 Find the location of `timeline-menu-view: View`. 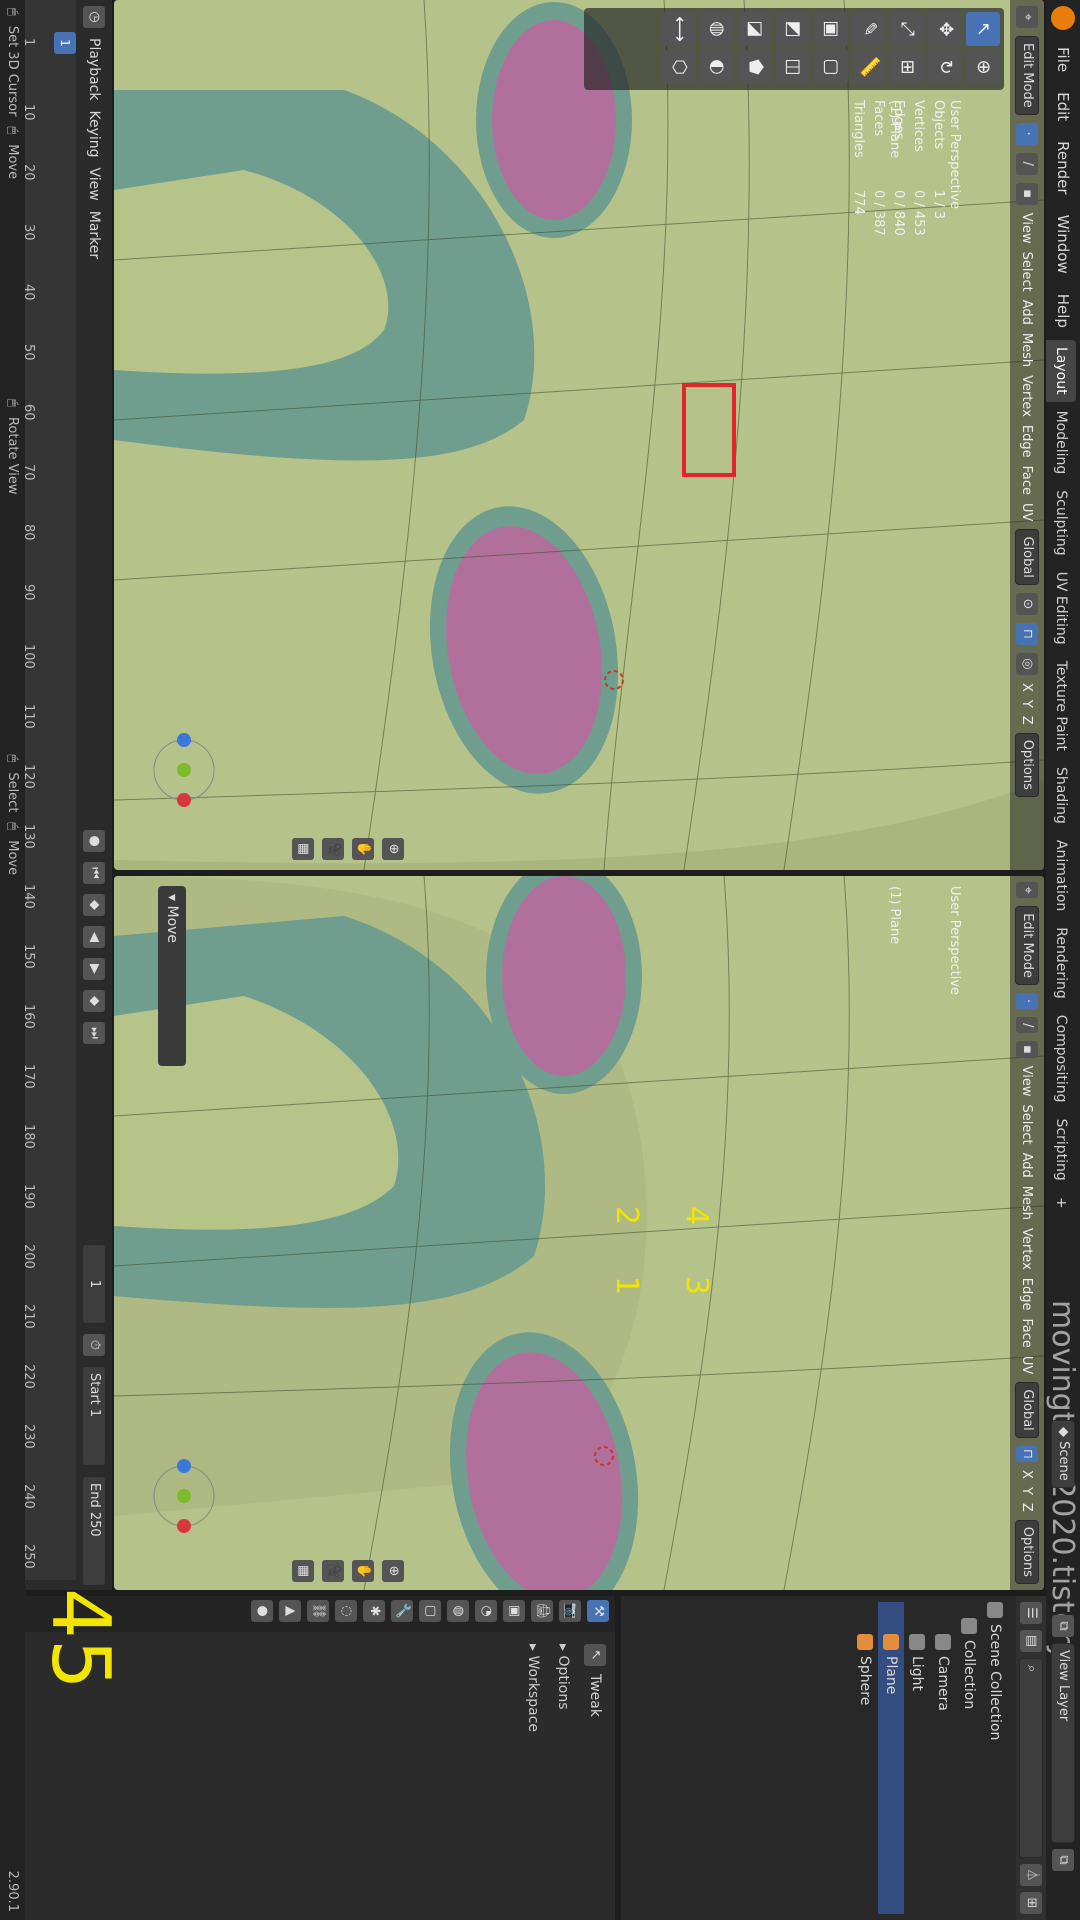

timeline-menu-view: View is located at coordinates (94, 184).